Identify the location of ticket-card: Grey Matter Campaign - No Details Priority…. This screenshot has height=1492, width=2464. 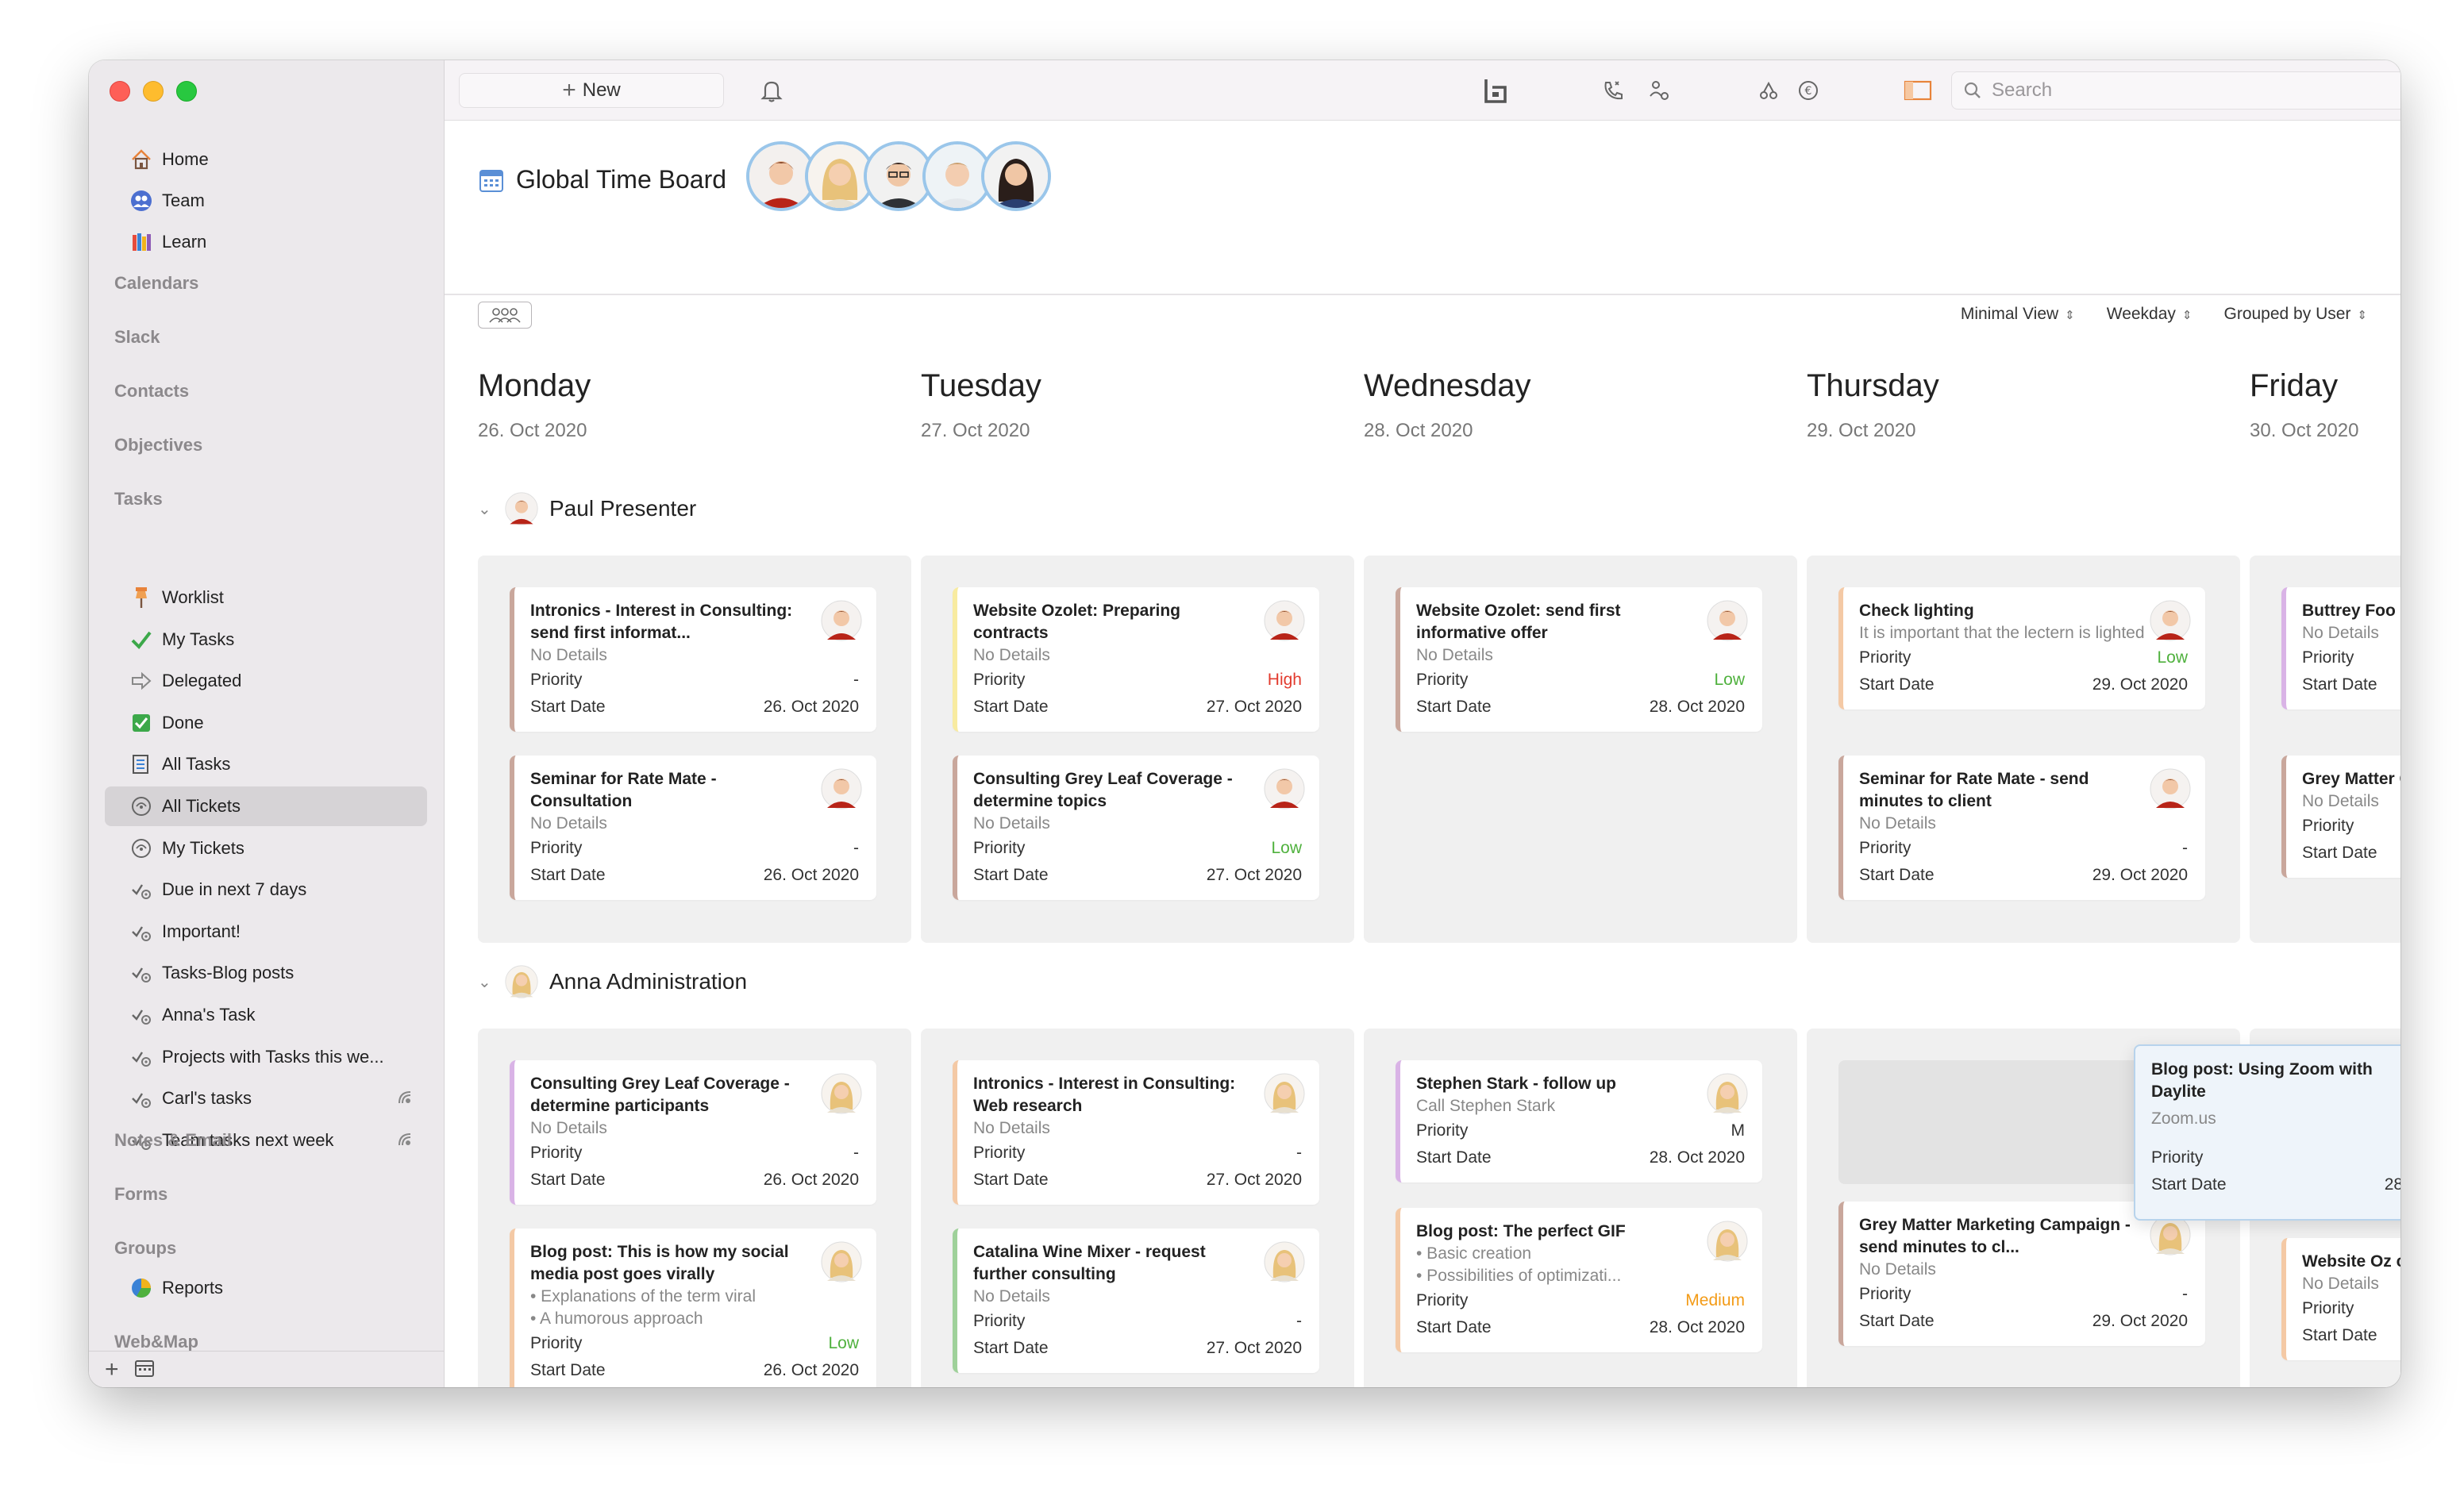
(2340, 817).